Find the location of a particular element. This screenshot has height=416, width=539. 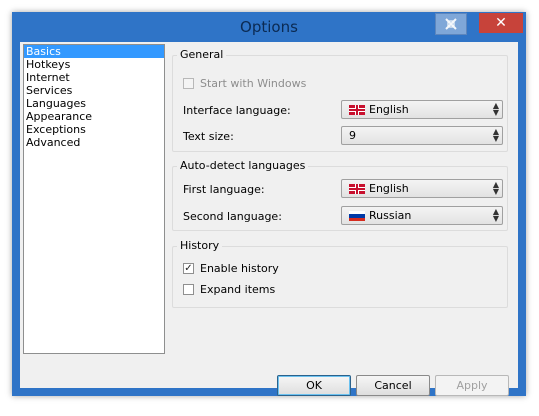

nav-item-advanced: Advanced is located at coordinates (94, 142).